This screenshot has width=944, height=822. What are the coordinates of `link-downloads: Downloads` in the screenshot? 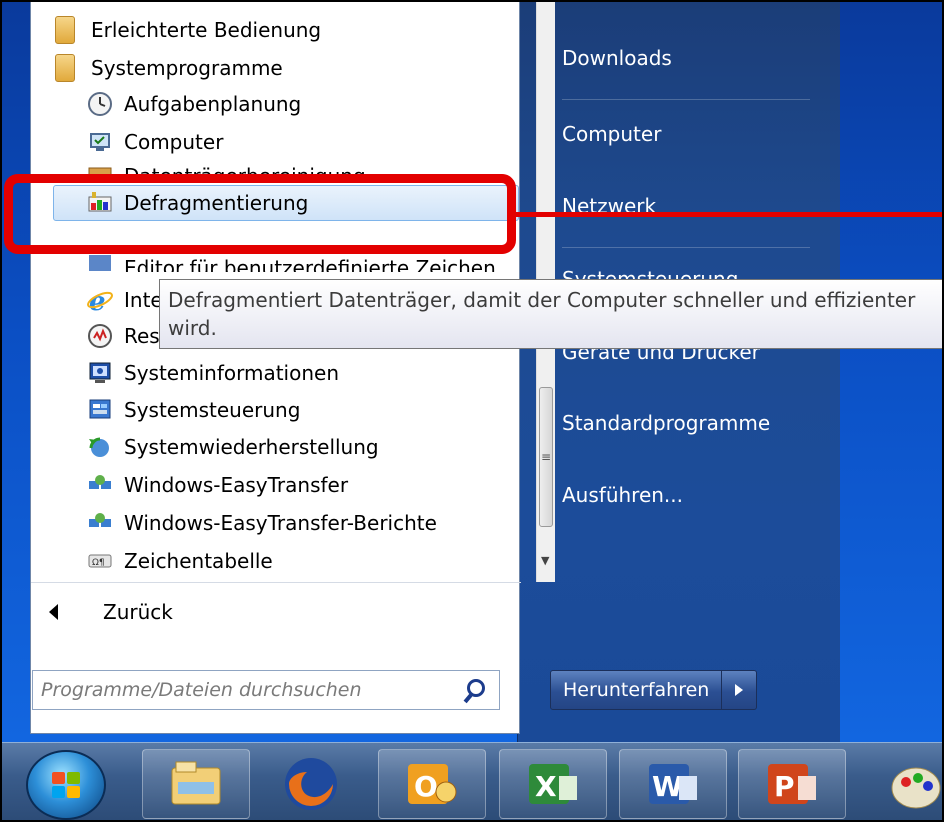 It's located at (617, 58).